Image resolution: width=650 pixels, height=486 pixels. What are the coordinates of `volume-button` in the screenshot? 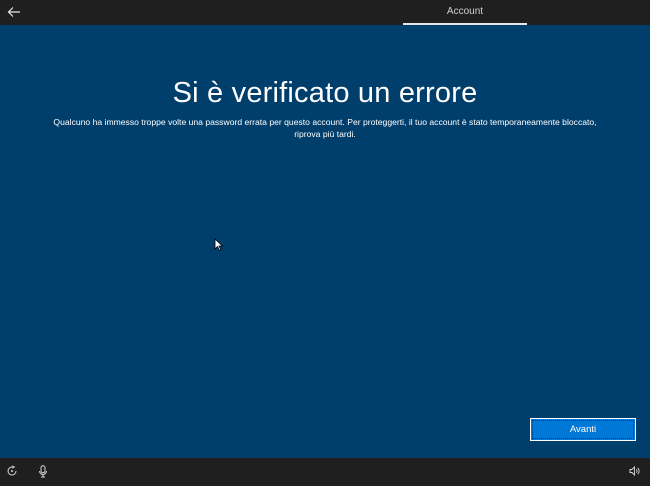 It's located at (635, 471).